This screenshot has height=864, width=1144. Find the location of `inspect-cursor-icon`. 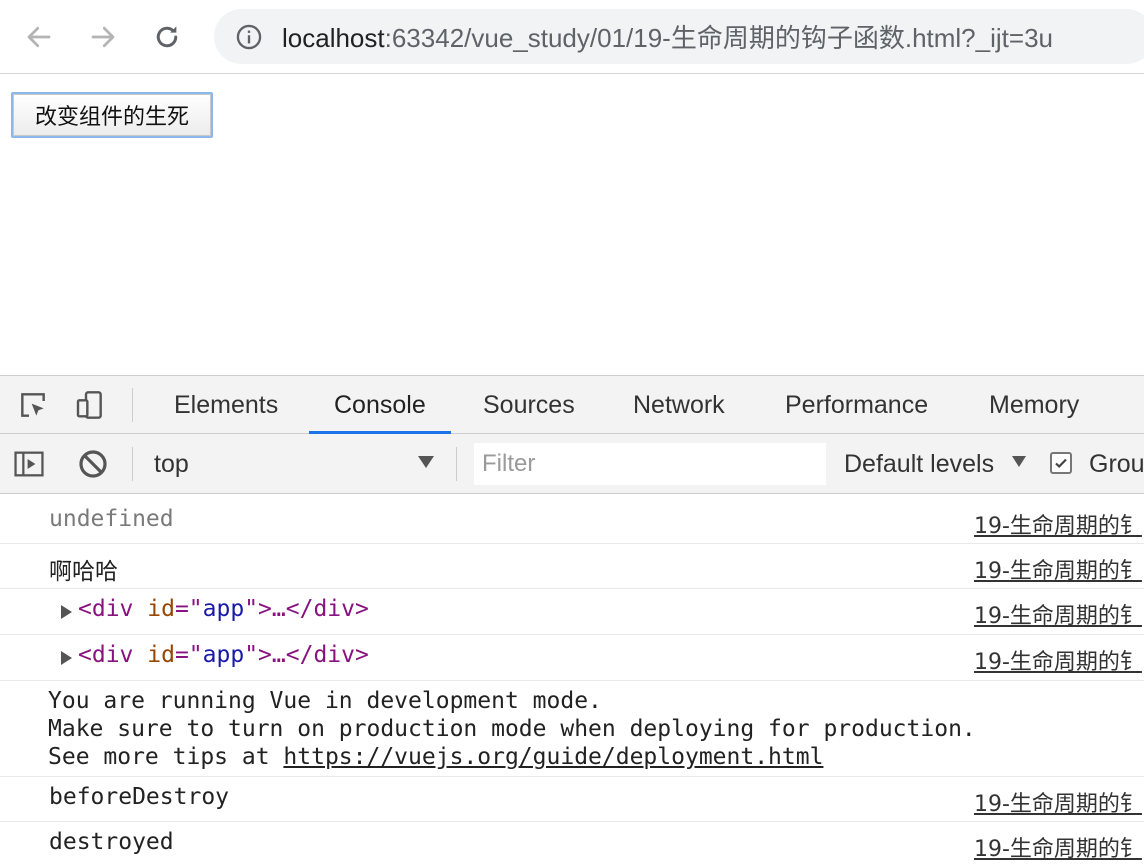

inspect-cursor-icon is located at coordinates (33, 405).